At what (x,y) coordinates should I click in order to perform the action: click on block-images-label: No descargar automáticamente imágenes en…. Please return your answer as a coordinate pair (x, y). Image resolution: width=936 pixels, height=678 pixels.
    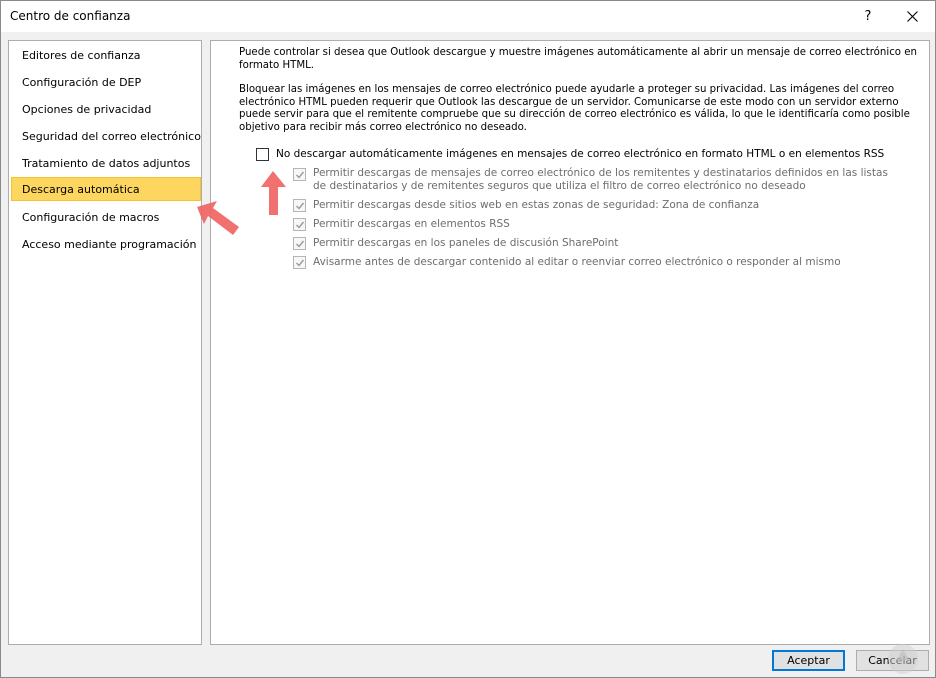
    Looking at the image, I should click on (580, 154).